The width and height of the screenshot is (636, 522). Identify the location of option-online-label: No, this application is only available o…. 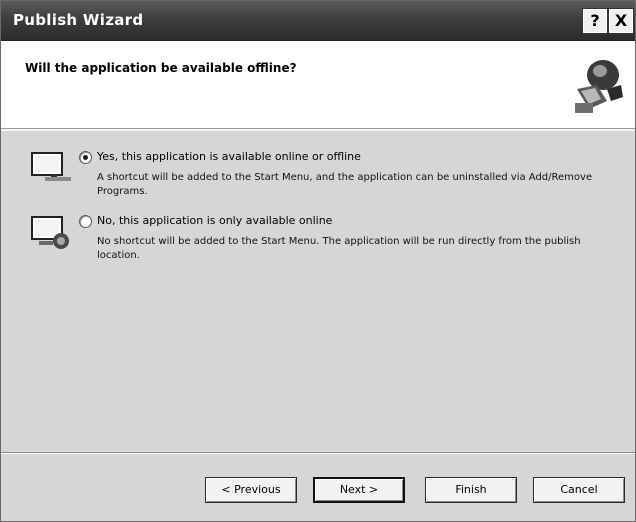
(214, 220).